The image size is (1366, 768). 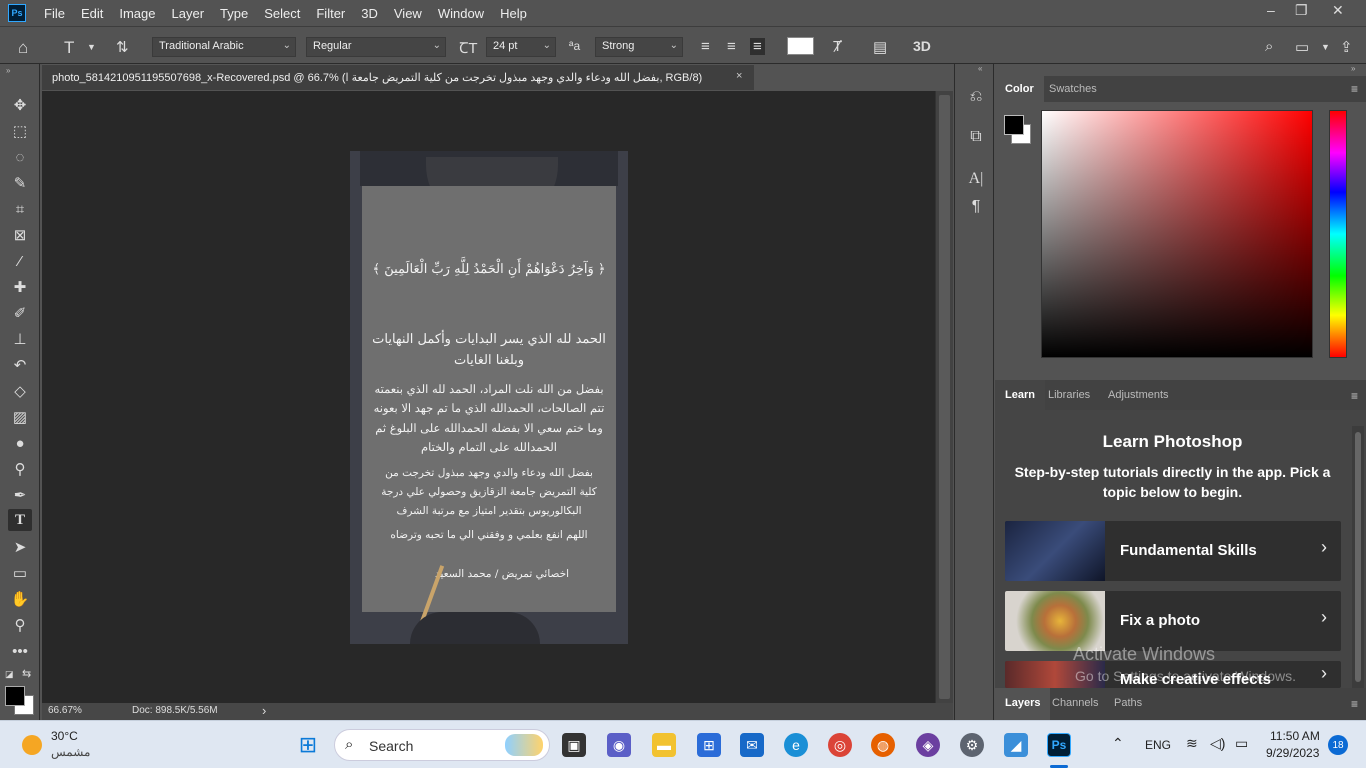 What do you see at coordinates (980, 68) in the screenshot?
I see `expand-dock-icon: «` at bounding box center [980, 68].